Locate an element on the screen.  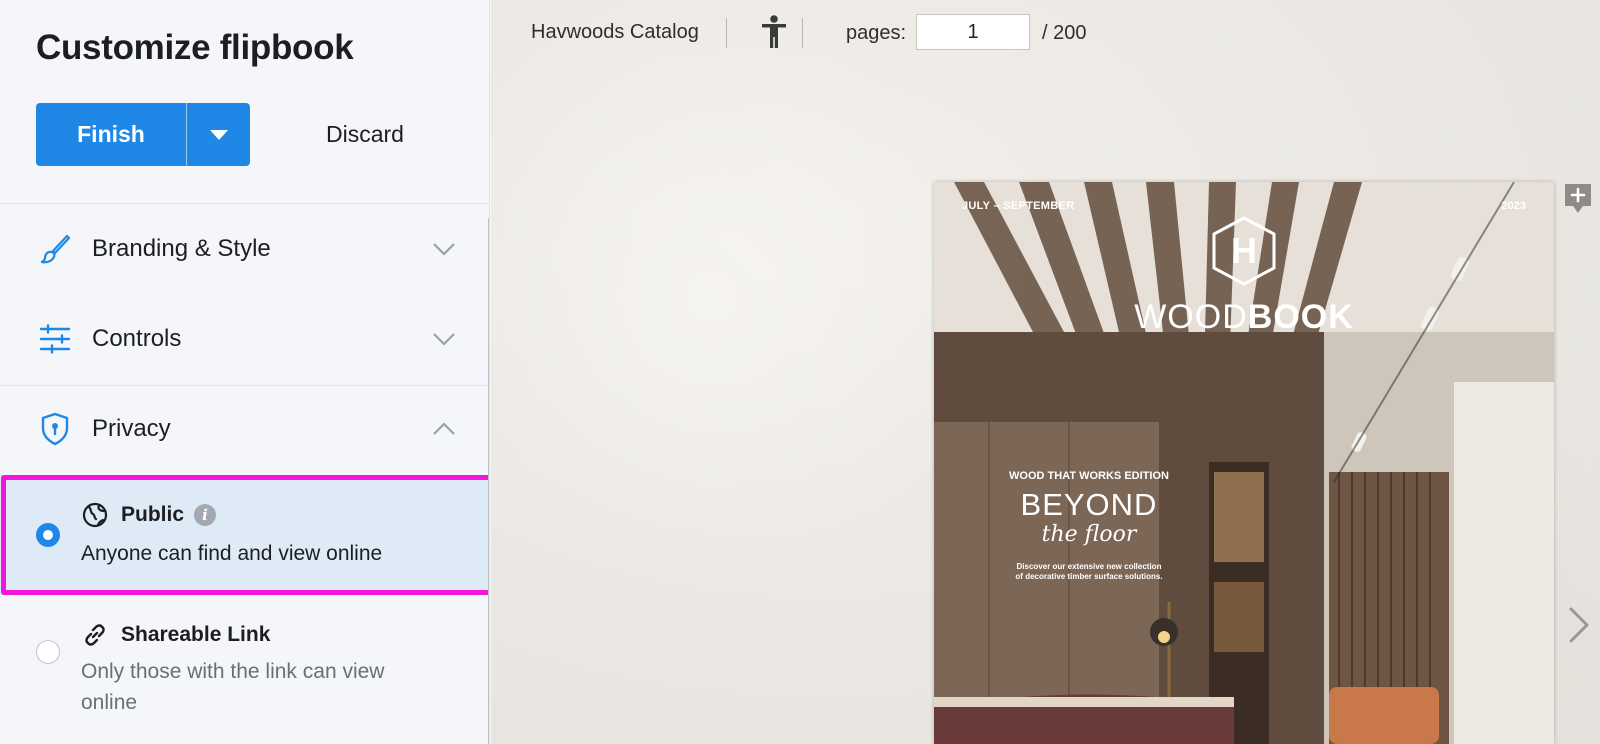
privacy-option-public: Public i Anyone can find and view online is located at coordinates (244, 535).